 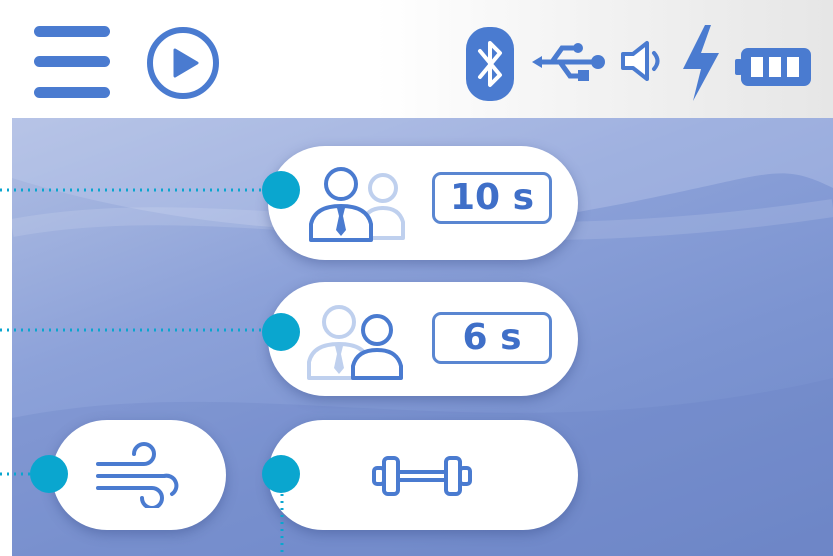 I want to click on callout-dot-workout, so click(x=281, y=474).